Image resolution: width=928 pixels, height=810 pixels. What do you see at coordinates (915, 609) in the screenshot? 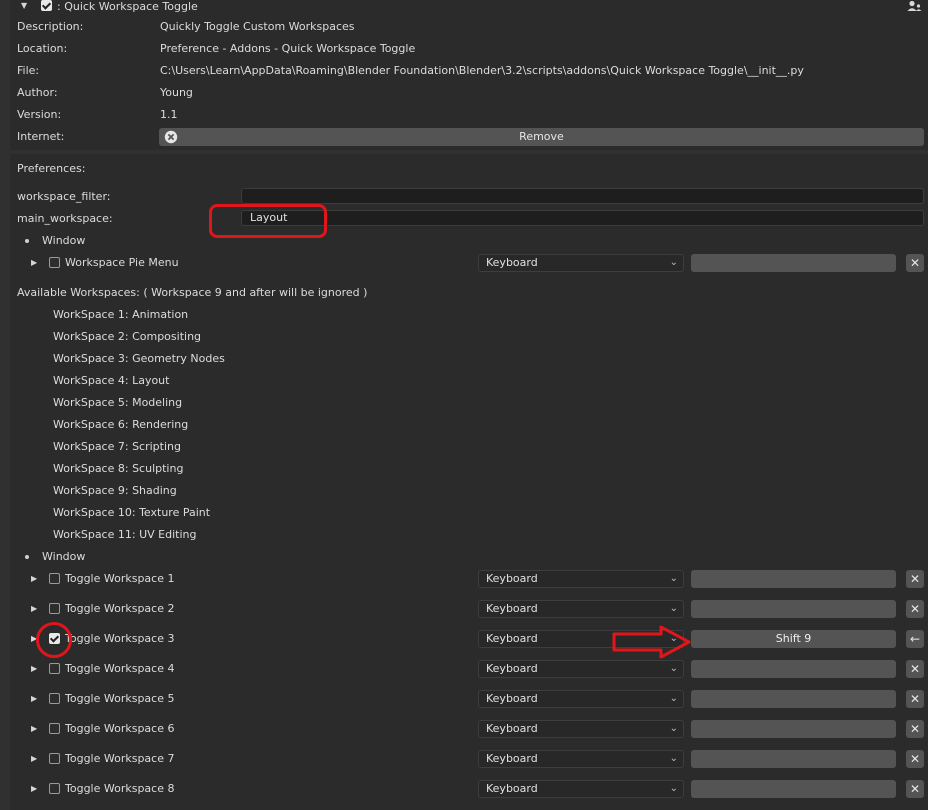
I see `toggle-2-remove-button: ✕` at bounding box center [915, 609].